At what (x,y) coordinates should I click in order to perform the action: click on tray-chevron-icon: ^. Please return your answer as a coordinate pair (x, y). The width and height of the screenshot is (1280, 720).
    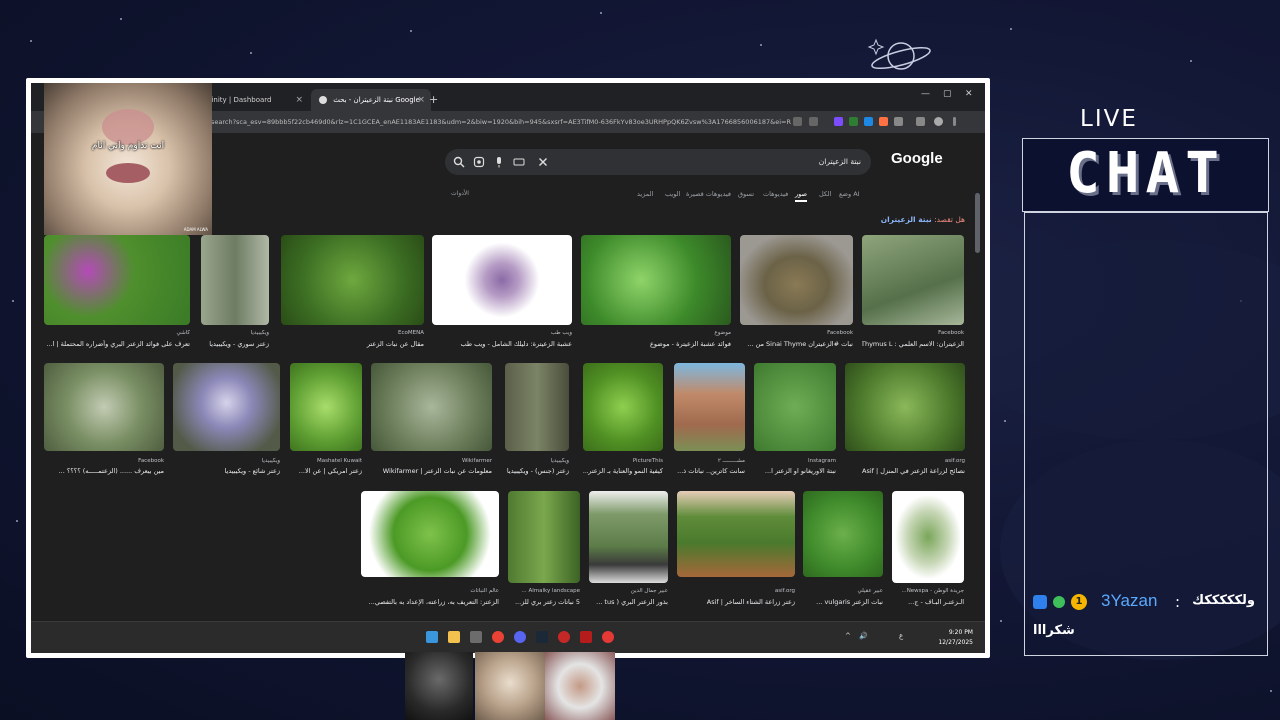
    Looking at the image, I should click on (848, 636).